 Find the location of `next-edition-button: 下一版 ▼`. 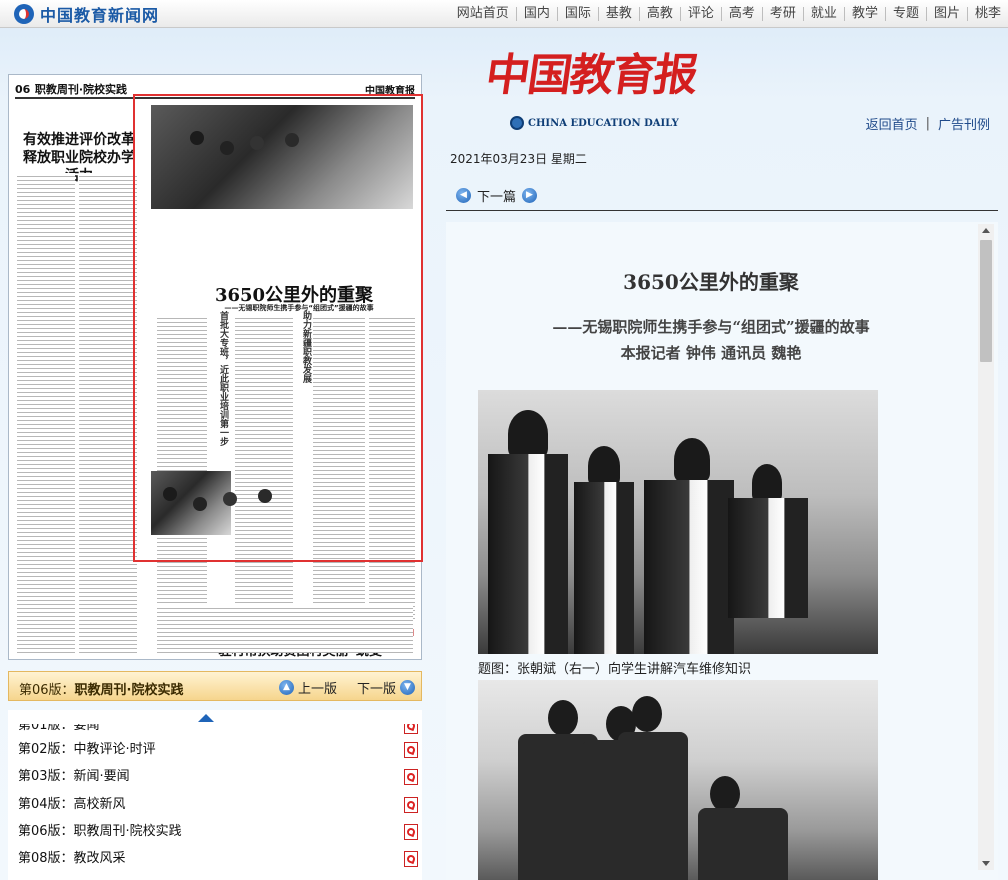

next-edition-button: 下一版 ▼ is located at coordinates (386, 687).